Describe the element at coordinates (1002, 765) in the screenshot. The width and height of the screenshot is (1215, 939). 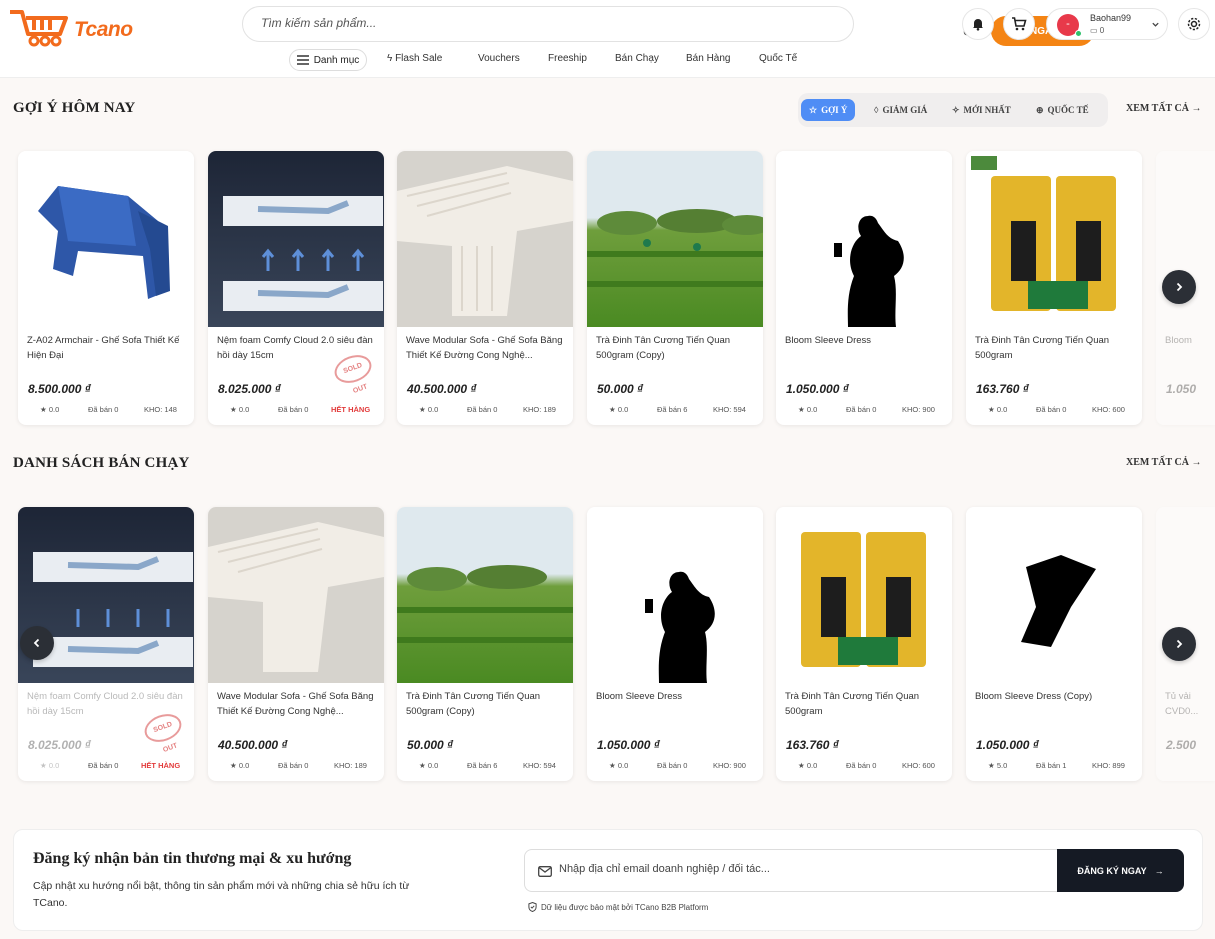
I see `rating-value: 5.0` at that location.